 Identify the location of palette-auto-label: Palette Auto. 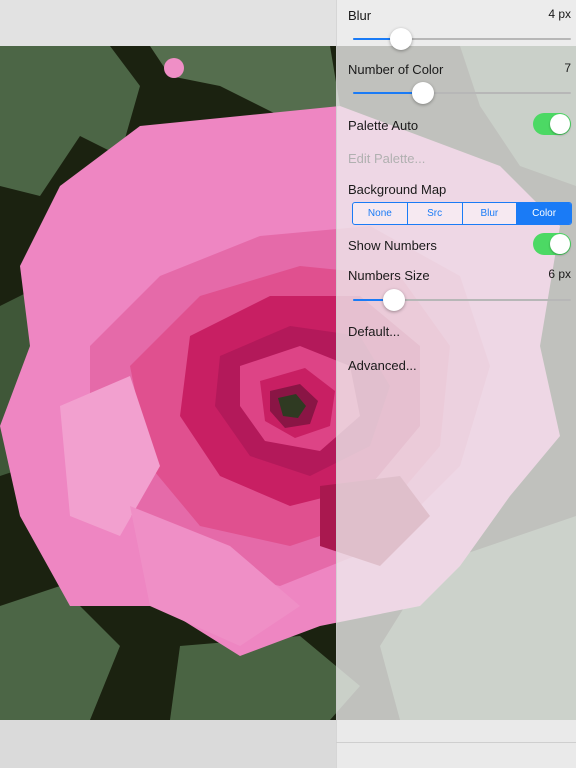
(383, 125).